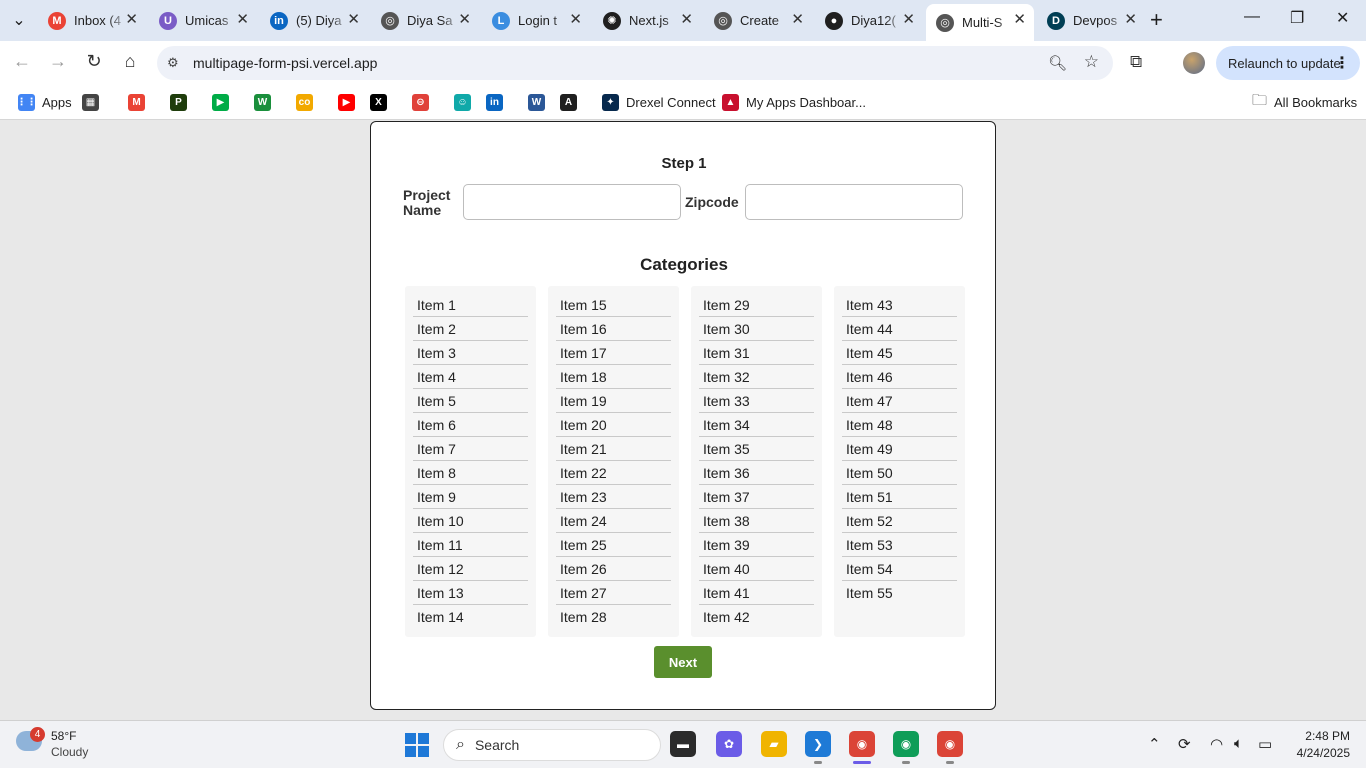  Describe the element at coordinates (1154, 744) in the screenshot. I see `show-hidden-icons-chevron-icon: ⌃` at that location.